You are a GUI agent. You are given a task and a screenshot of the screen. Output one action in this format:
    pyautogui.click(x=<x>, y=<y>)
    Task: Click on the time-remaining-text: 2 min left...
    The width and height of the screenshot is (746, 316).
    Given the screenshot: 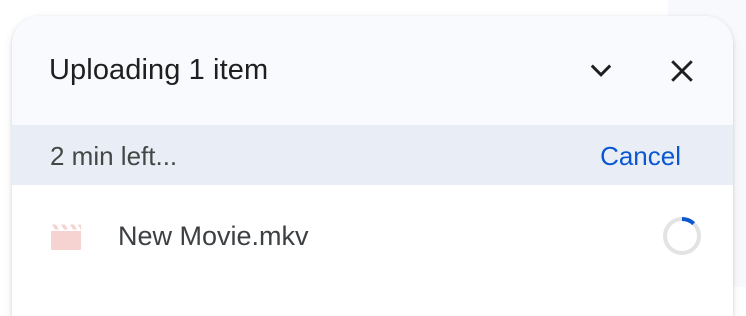 What is the action you would take?
    pyautogui.click(x=114, y=156)
    